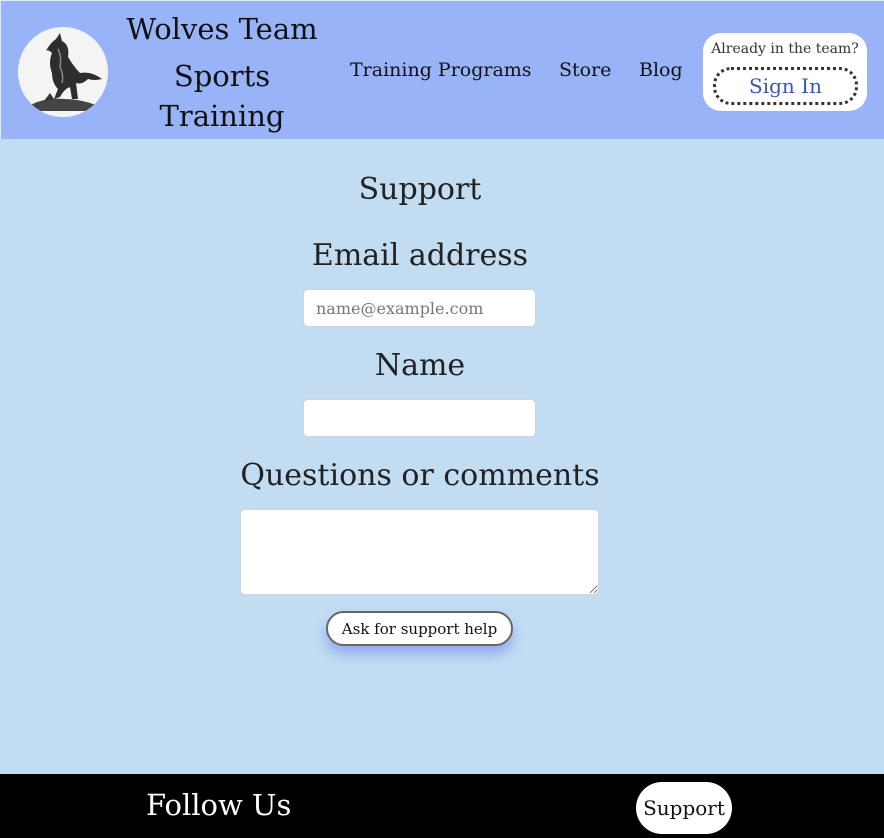  Describe the element at coordinates (420, 255) in the screenshot. I see `email-label: Email address` at that location.